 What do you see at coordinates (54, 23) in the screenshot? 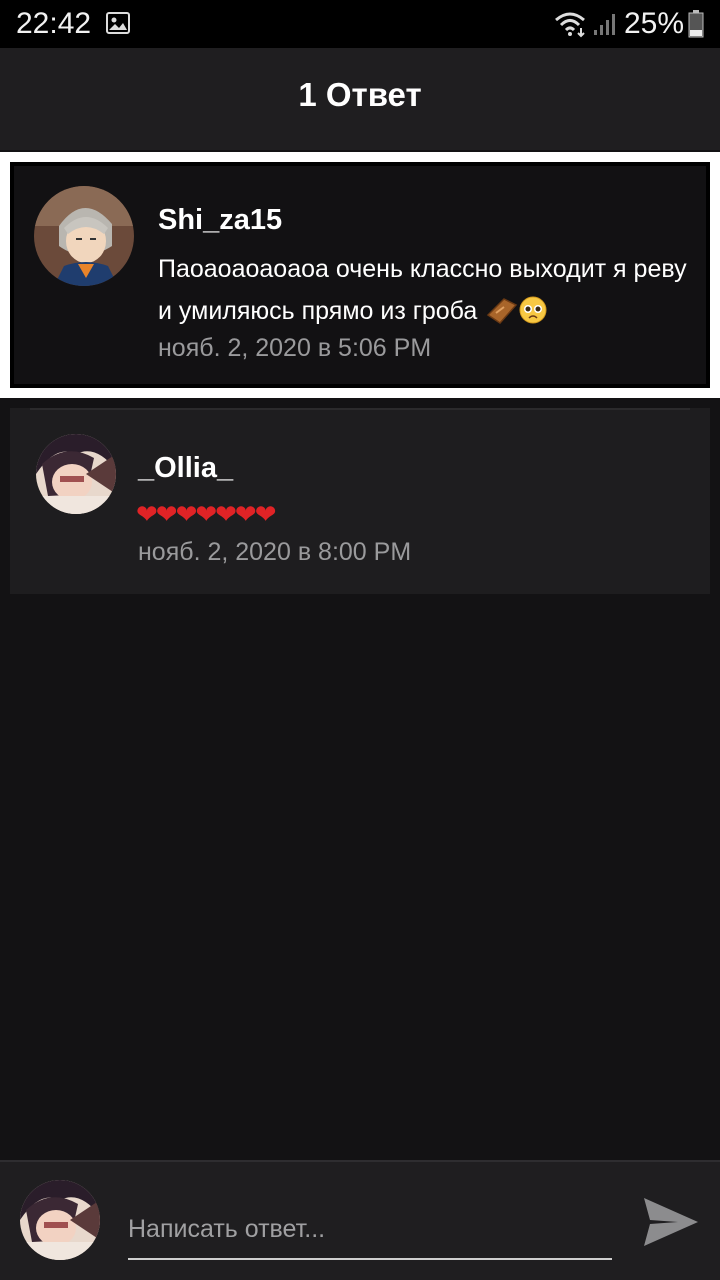
I see `status-time: 22:42` at bounding box center [54, 23].